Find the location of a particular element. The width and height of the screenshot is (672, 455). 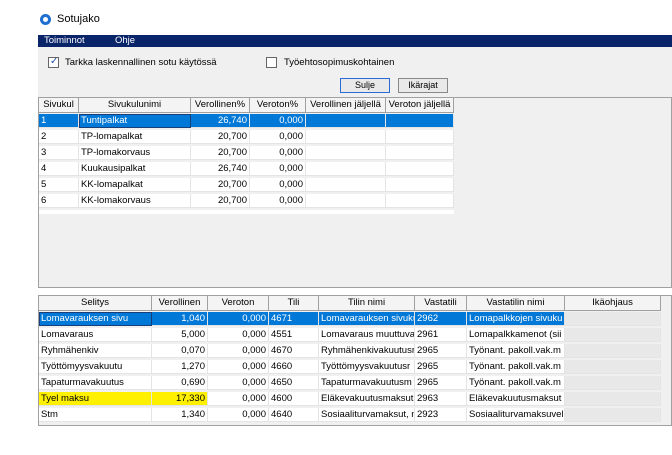

cell-account-name: Ryhmähenkivakuutusr is located at coordinates (367, 351).